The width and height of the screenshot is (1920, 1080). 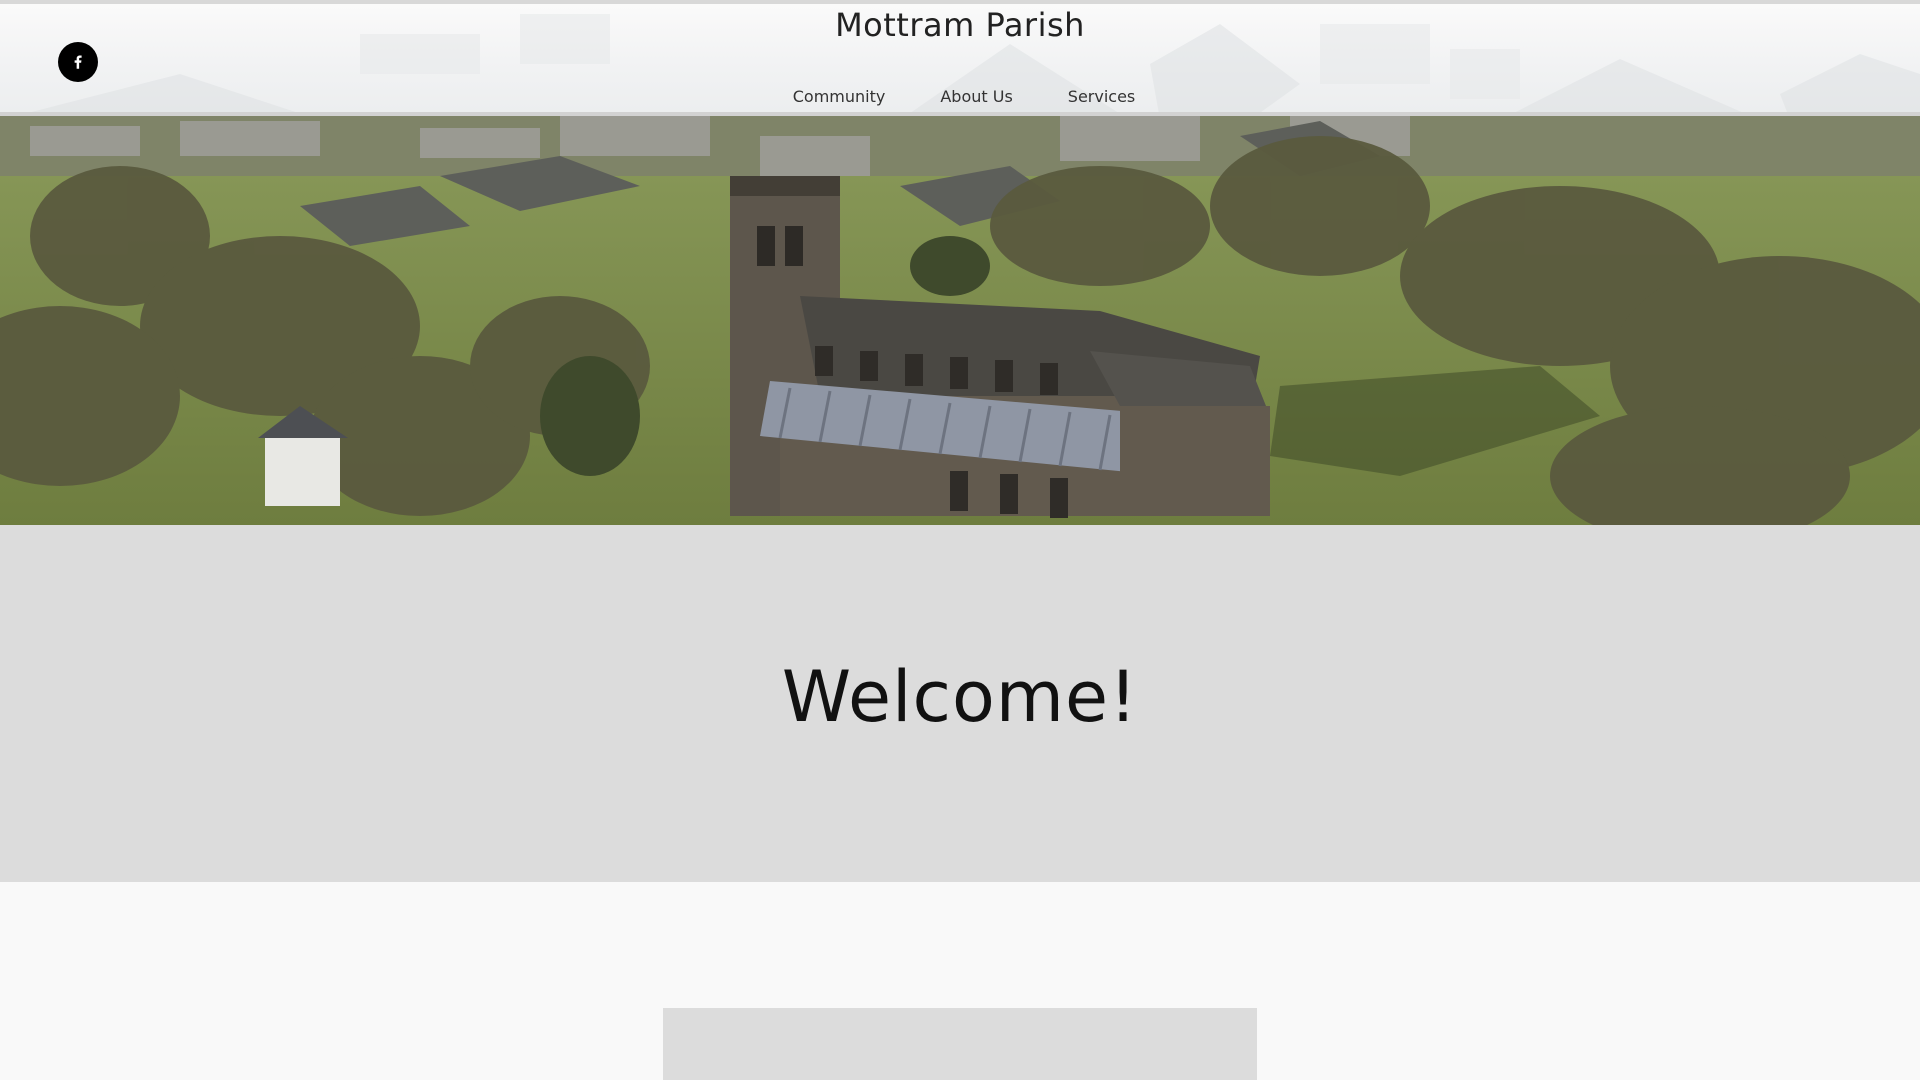 I want to click on site-title: Mottram Parish, so click(x=960, y=25).